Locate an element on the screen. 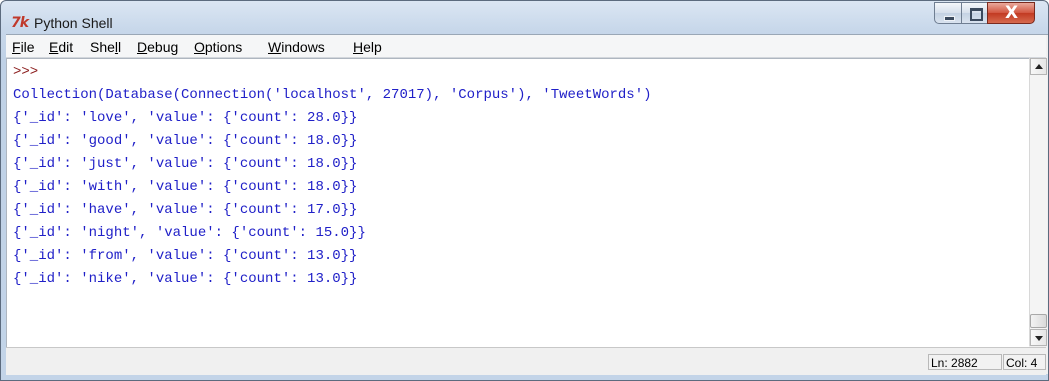 The width and height of the screenshot is (1049, 381). arrow-up-icon is located at coordinates (1039, 66).